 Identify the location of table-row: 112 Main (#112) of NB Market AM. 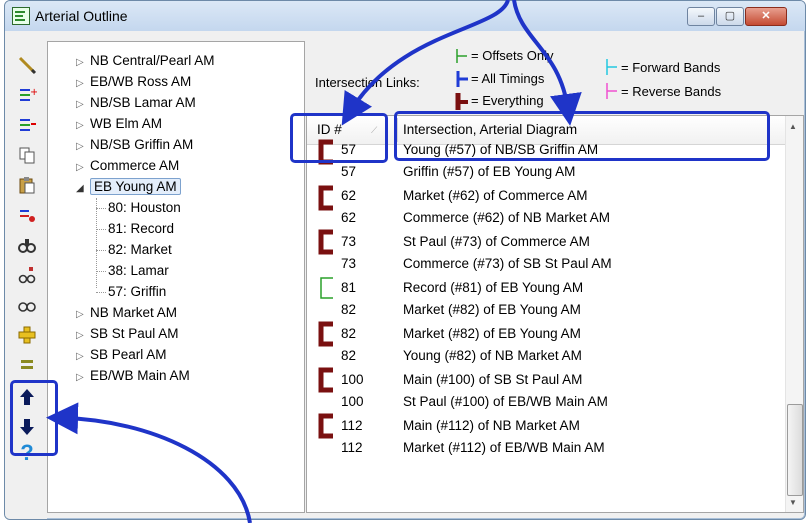
(546, 427).